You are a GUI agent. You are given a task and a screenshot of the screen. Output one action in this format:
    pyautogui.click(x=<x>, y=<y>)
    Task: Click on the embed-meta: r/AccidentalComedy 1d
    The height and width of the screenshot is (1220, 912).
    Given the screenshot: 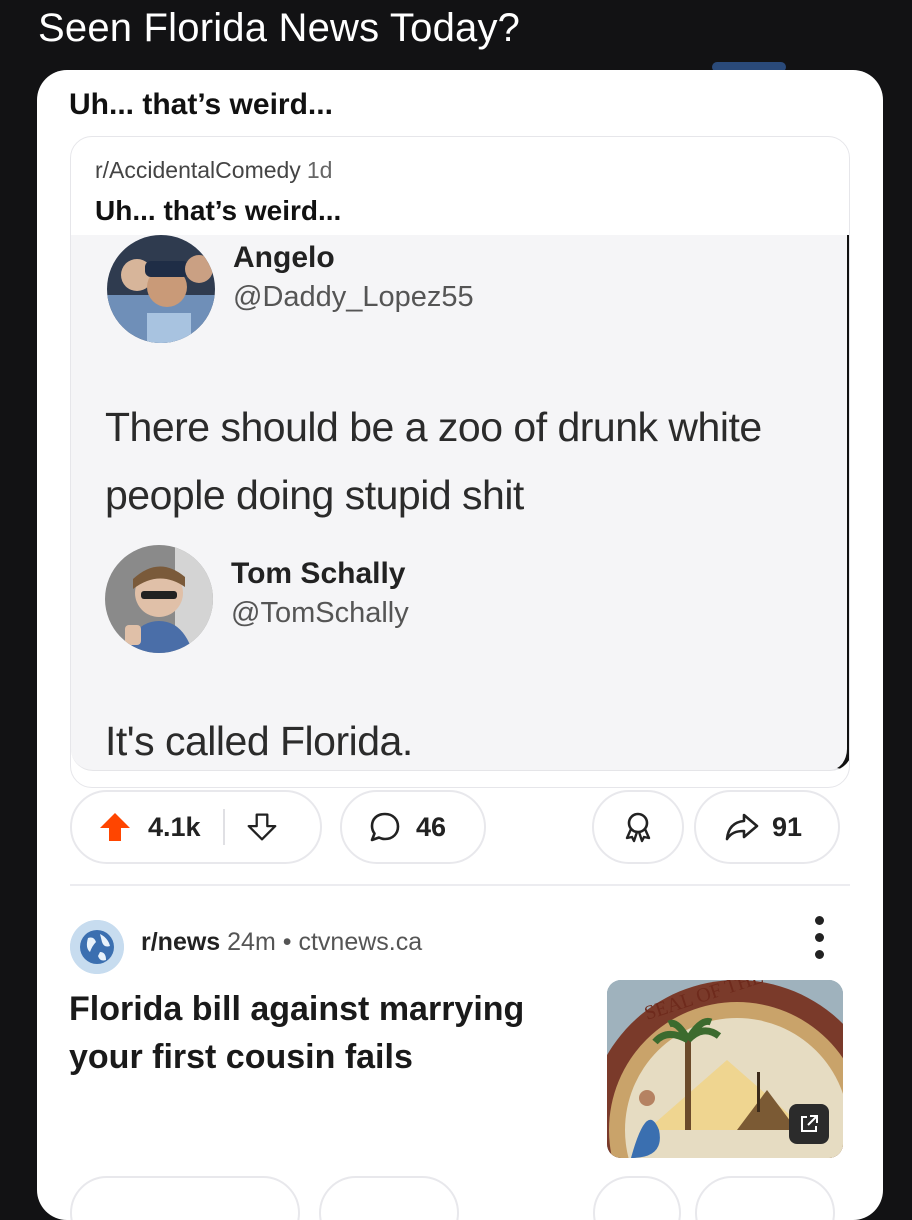 What is the action you would take?
    pyautogui.click(x=213, y=170)
    